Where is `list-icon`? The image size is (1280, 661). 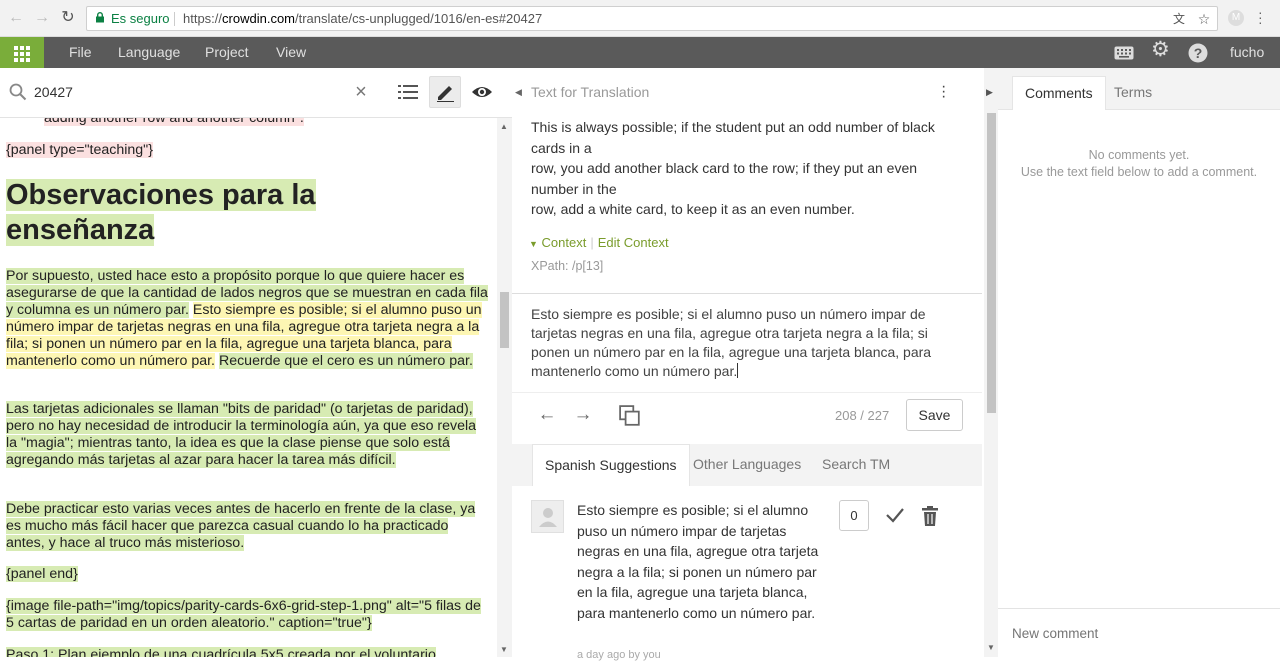 list-icon is located at coordinates (408, 92).